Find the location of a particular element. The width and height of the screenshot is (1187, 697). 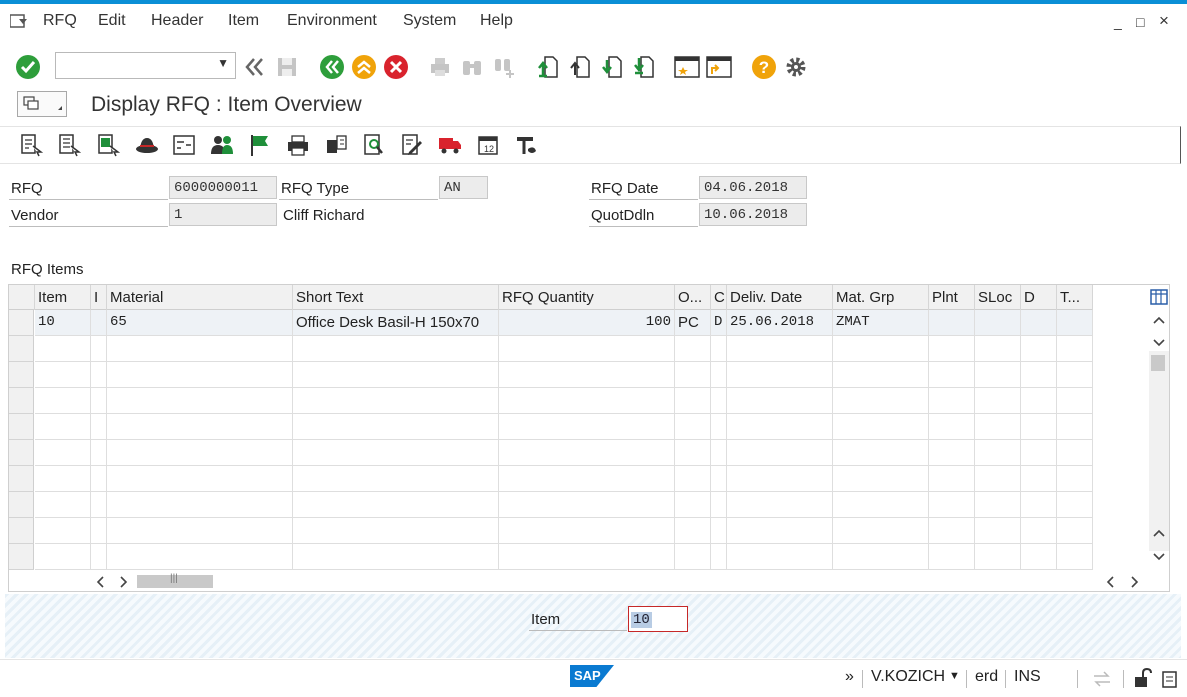

menu-environment: Environment is located at coordinates (332, 21).